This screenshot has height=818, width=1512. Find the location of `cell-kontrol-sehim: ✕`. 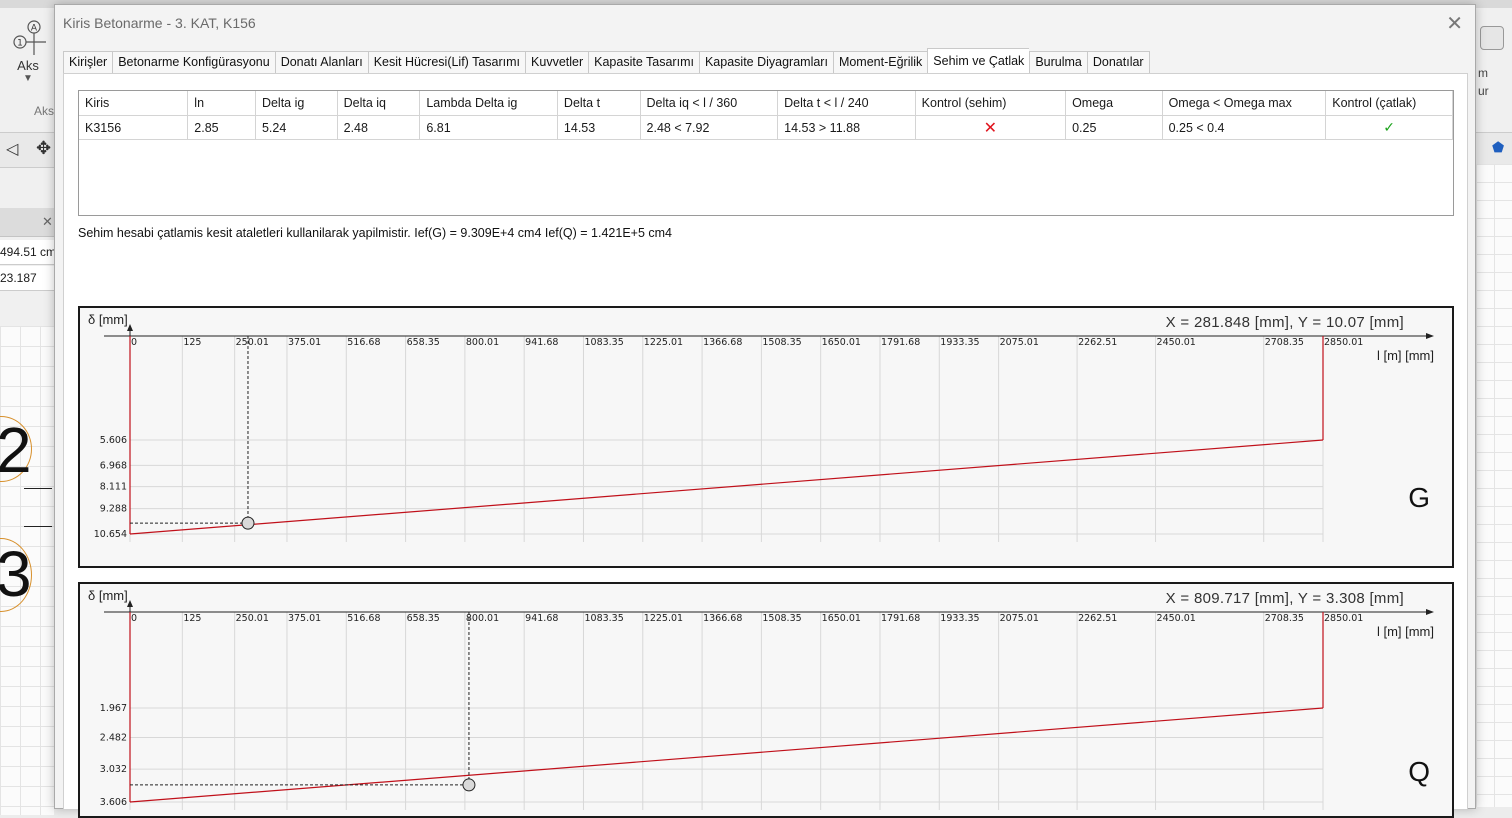

cell-kontrol-sehim: ✕ is located at coordinates (991, 127).